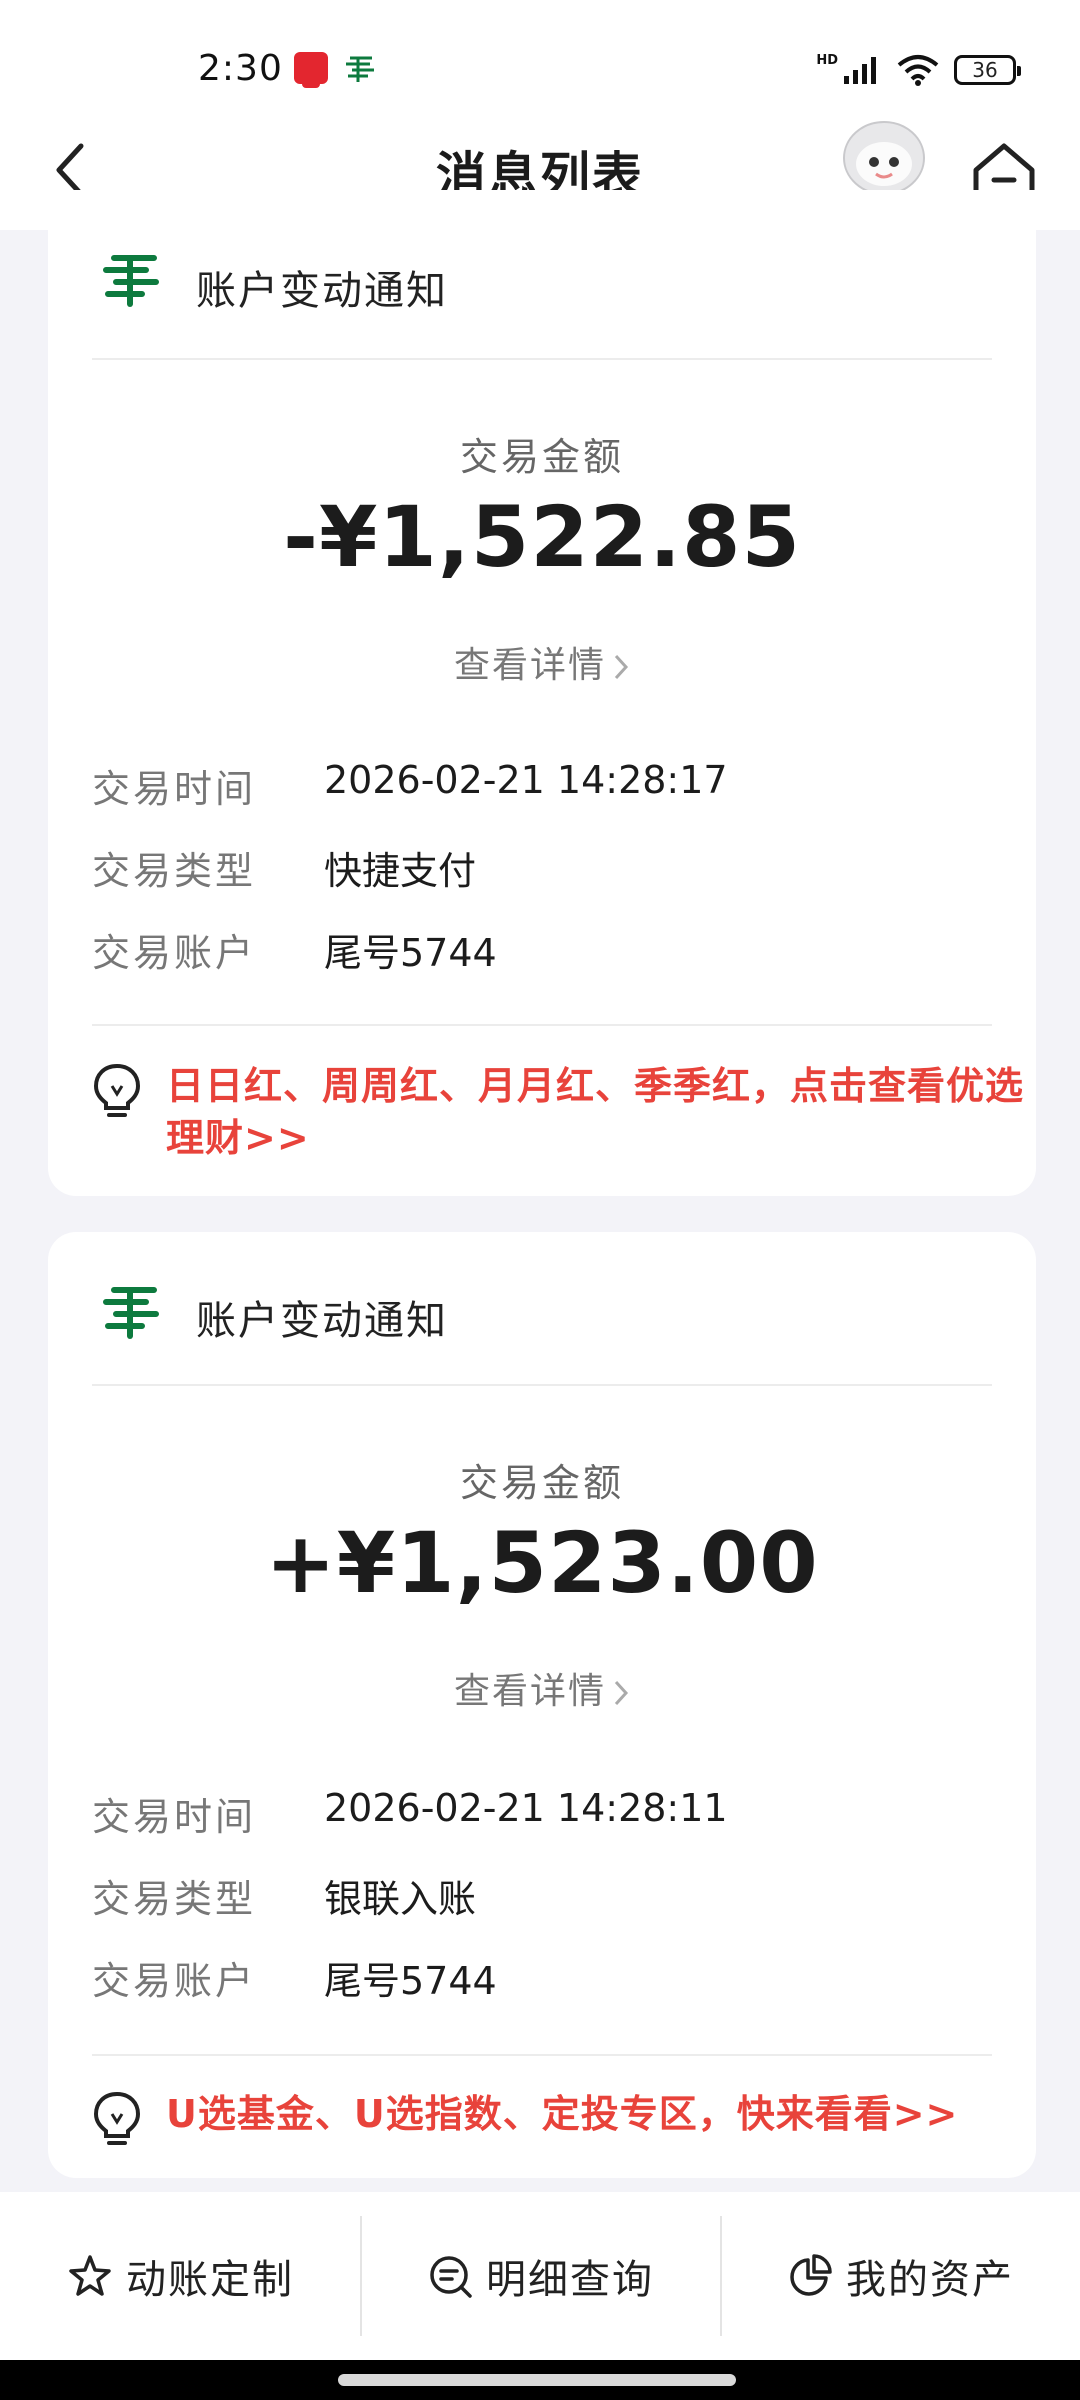  What do you see at coordinates (360, 69) in the screenshot?
I see `post-bank-icon` at bounding box center [360, 69].